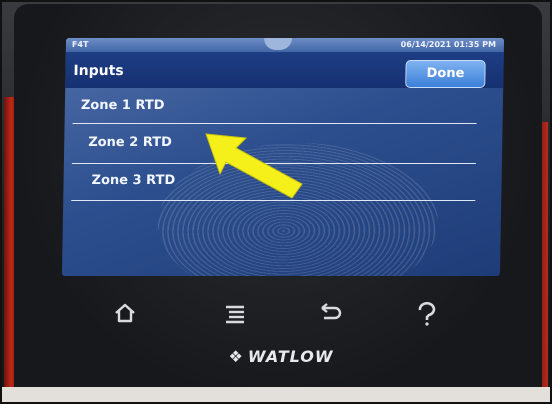 The height and width of the screenshot is (404, 552). Describe the element at coordinates (122, 105) in the screenshot. I see `list-item-label: Zone 1 RTD` at that location.